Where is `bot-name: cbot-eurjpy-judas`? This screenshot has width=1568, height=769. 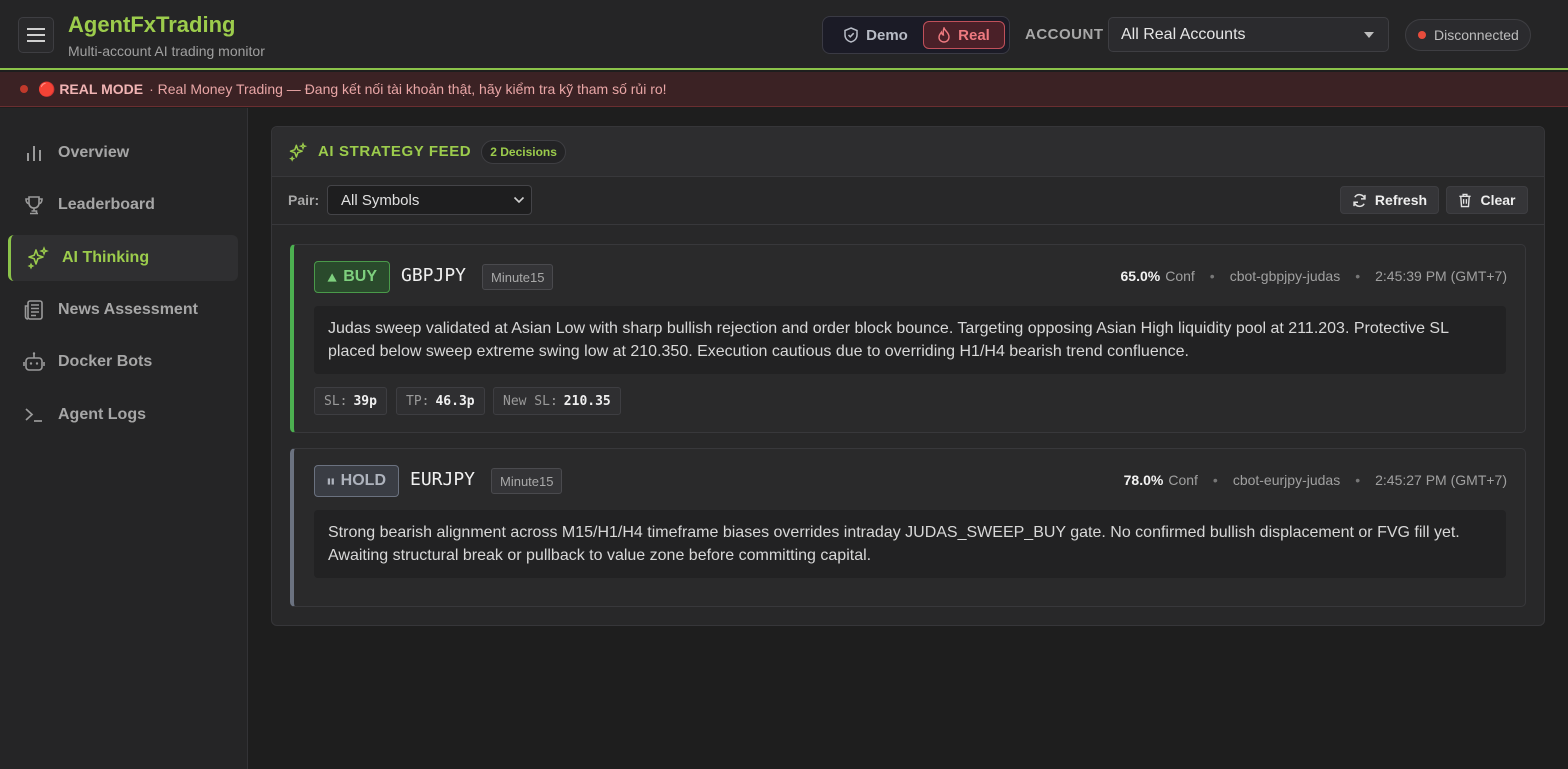 bot-name: cbot-eurjpy-judas is located at coordinates (1286, 480).